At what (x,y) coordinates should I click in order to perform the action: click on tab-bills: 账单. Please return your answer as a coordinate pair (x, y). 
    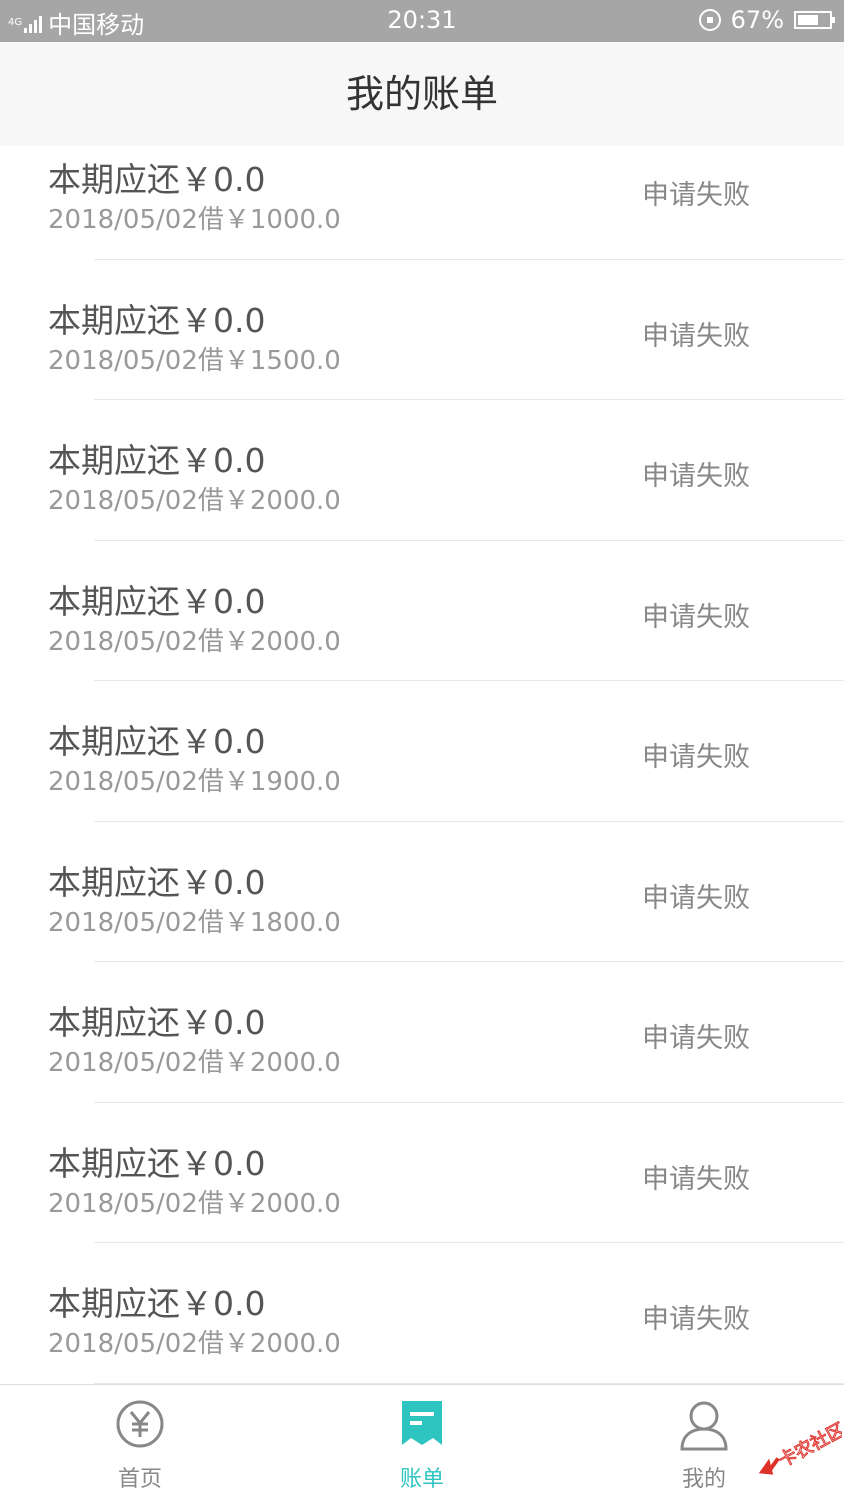
    Looking at the image, I should click on (422, 1443).